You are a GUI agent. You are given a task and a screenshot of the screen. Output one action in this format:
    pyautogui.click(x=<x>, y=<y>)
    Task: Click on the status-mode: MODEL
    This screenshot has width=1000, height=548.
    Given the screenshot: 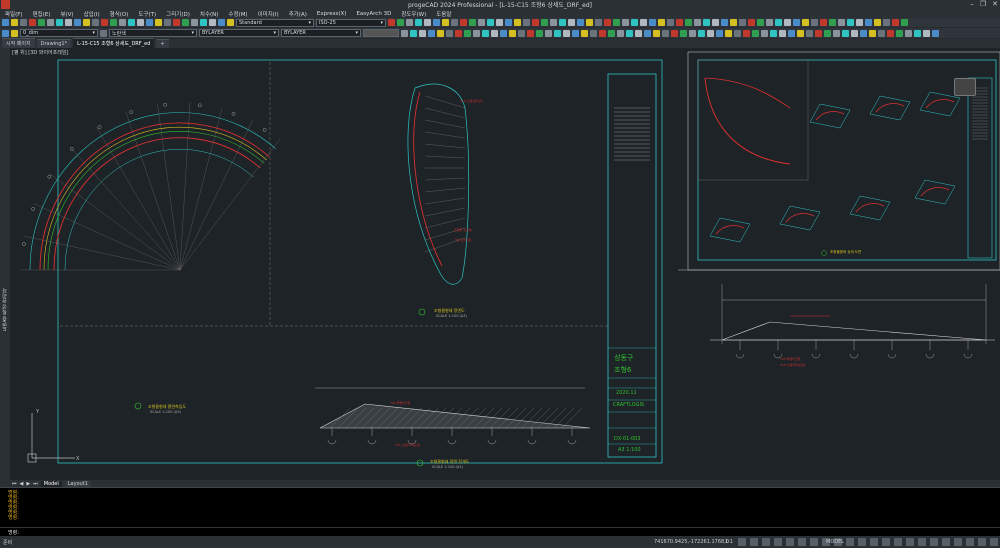 What is the action you would take?
    pyautogui.click(x=835, y=542)
    